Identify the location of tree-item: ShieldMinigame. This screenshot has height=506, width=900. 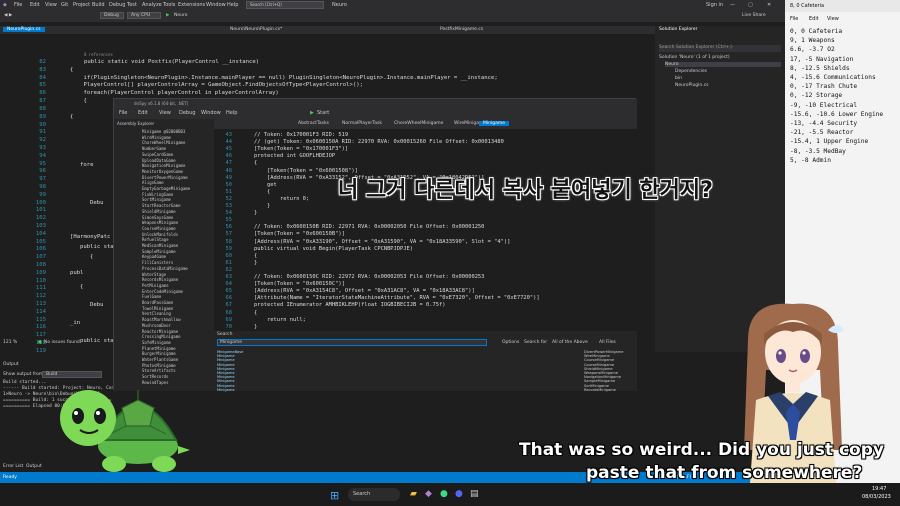
(159, 211).